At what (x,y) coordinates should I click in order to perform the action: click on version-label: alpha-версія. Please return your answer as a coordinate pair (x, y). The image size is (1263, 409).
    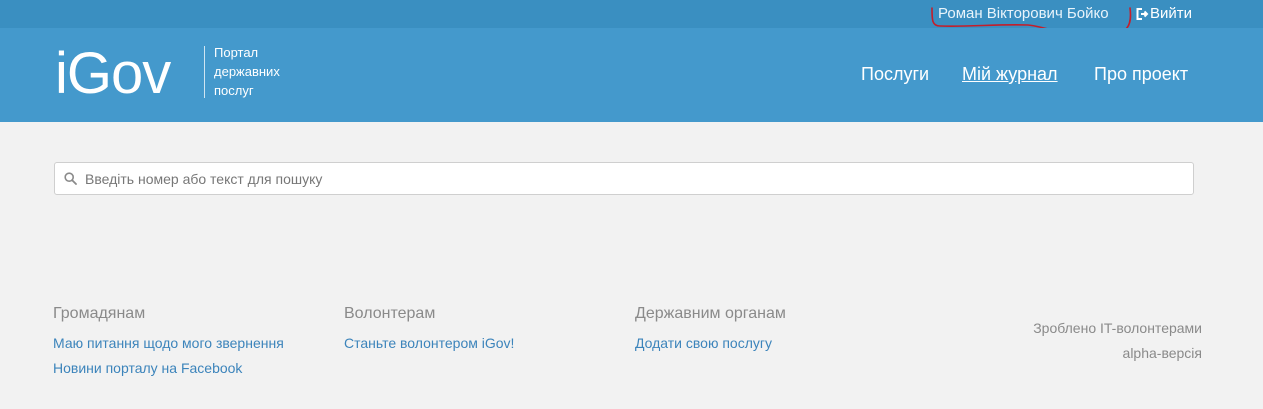
    Looking at the image, I should click on (1162, 353).